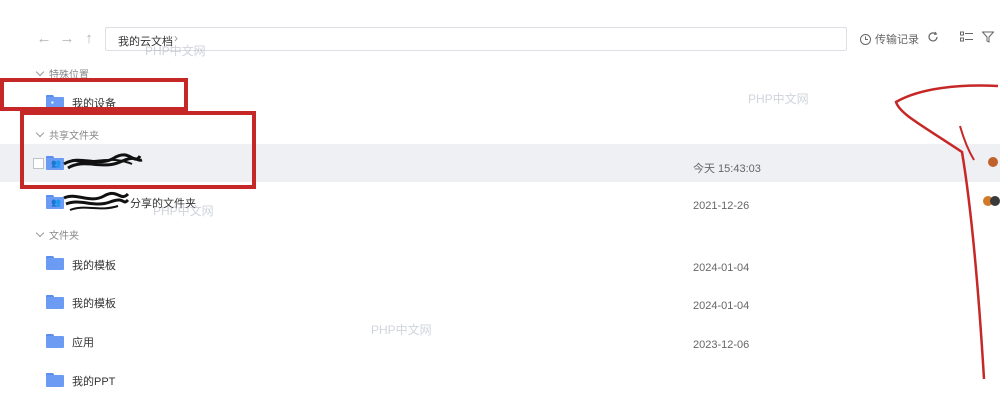 The width and height of the screenshot is (1000, 399). I want to click on section-special-locations: 特殊位置, so click(62, 73).